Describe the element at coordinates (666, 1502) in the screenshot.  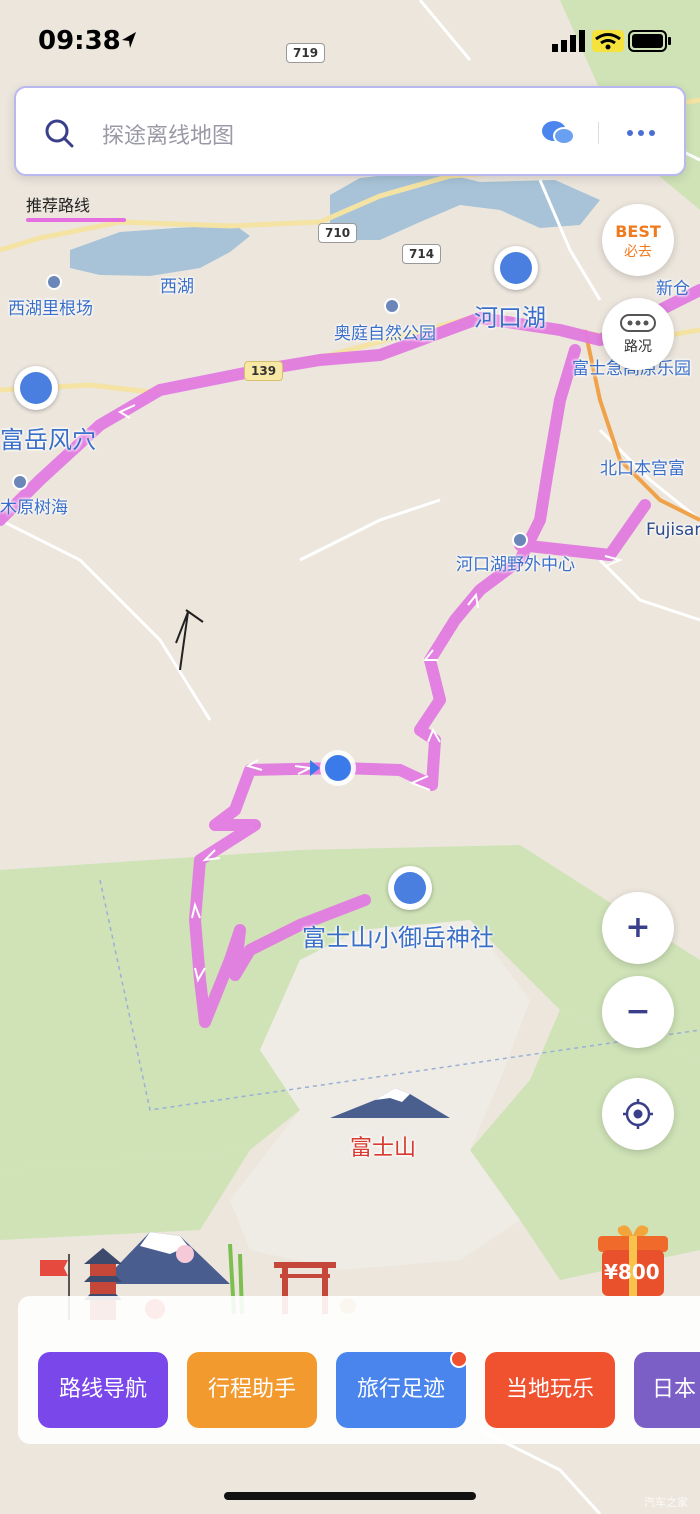
I see `watermark: 汽车之家` at that location.